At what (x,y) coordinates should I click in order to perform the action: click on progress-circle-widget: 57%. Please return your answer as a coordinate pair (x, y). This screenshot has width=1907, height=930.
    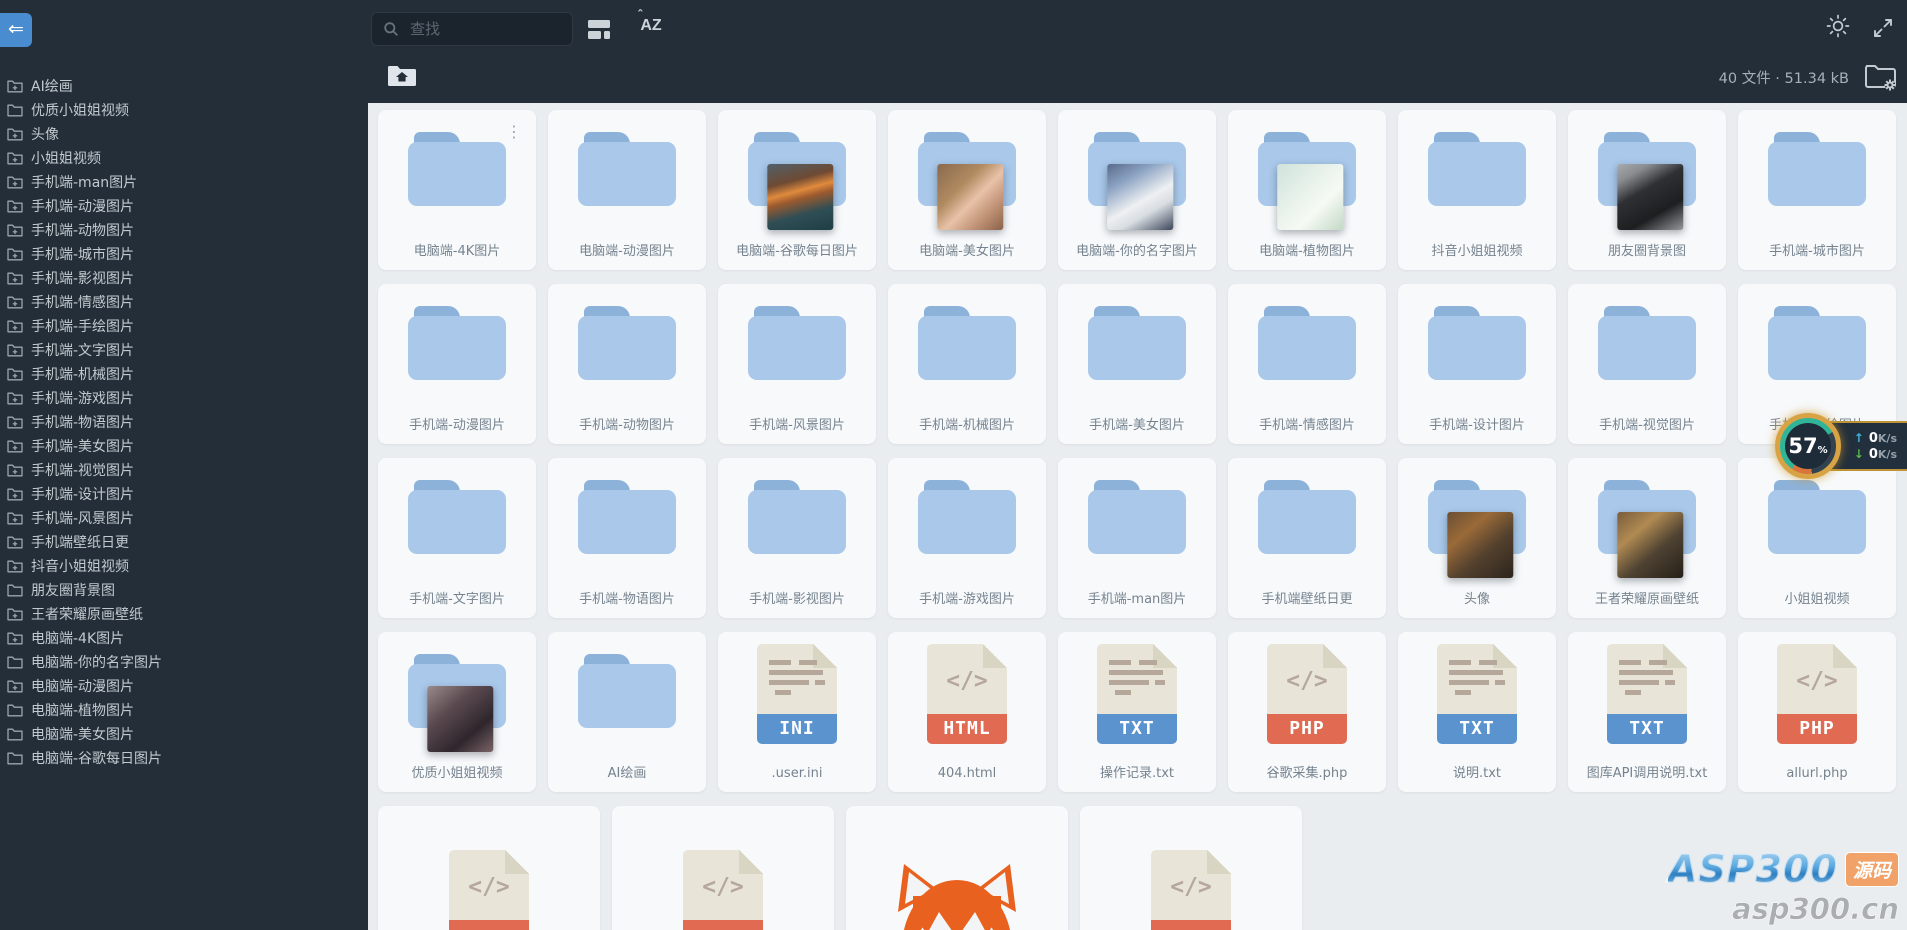
    Looking at the image, I should click on (1808, 446).